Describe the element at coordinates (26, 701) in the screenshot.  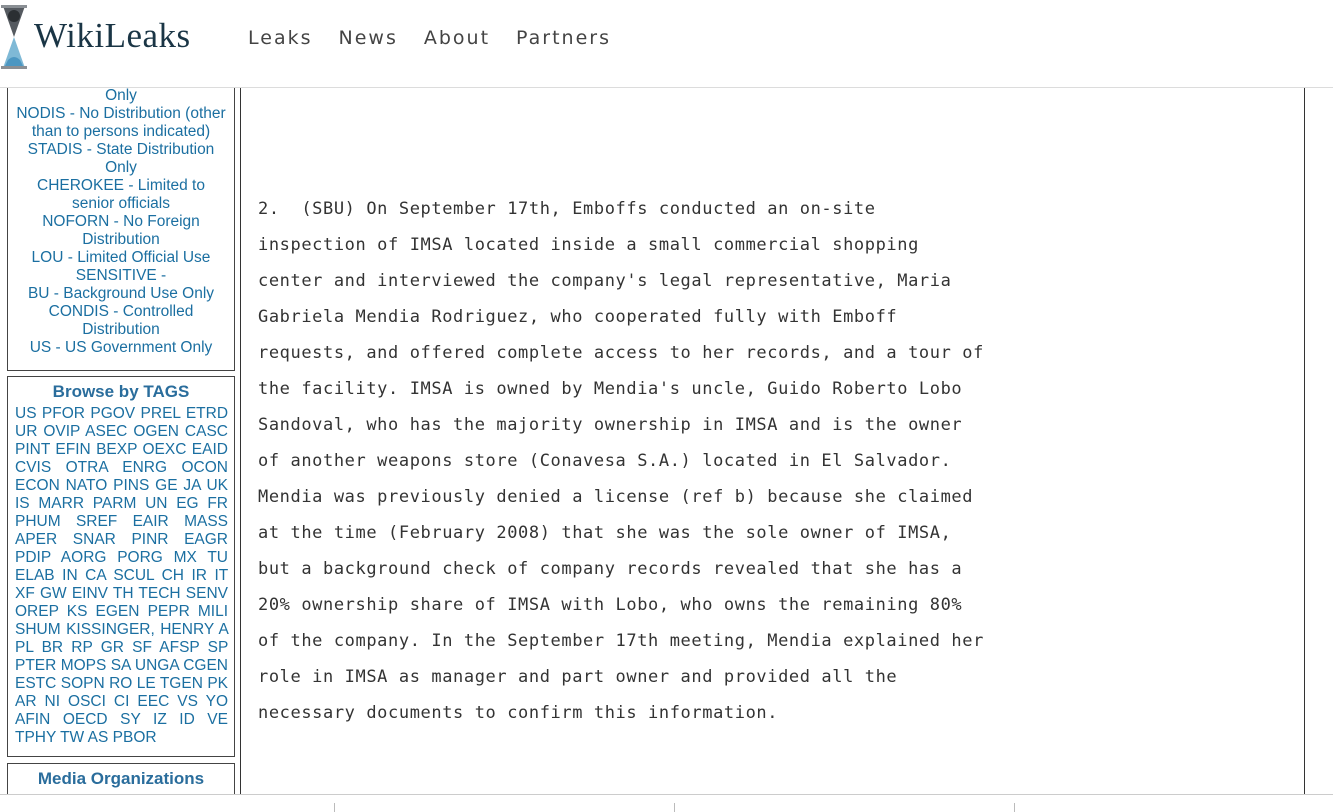
I see `tag-link: AR` at that location.